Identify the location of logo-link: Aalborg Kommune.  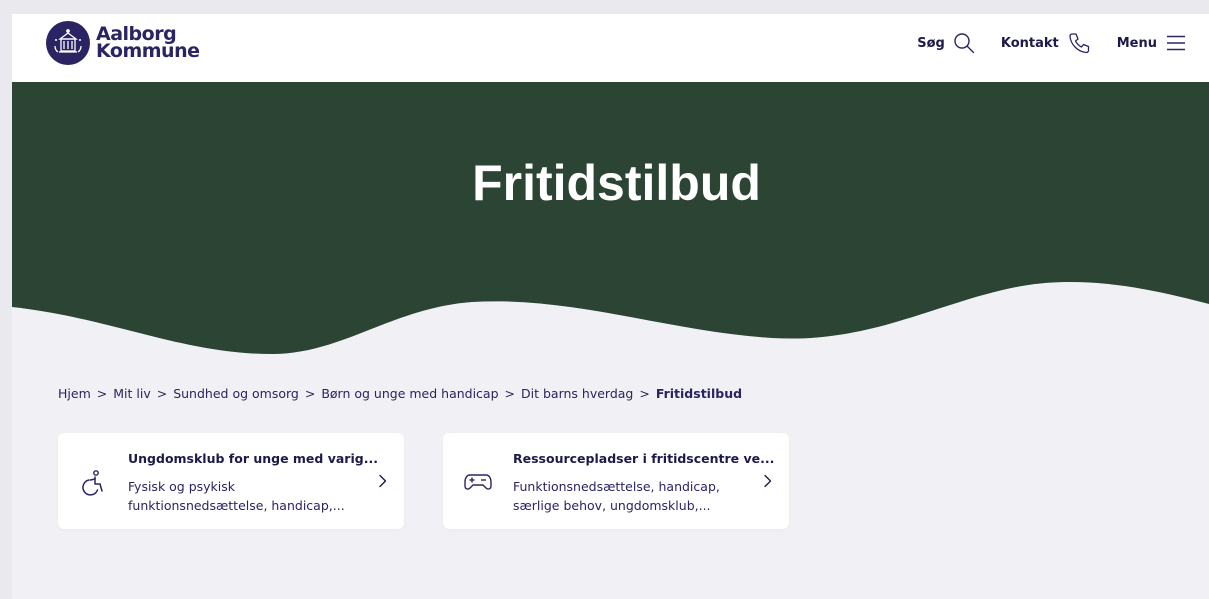
(123, 43).